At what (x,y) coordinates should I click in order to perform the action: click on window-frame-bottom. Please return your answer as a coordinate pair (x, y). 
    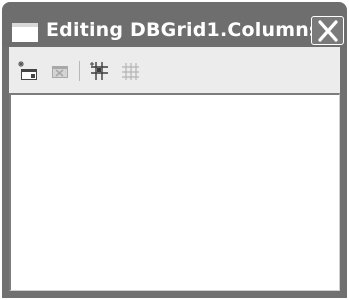
    Looking at the image, I should click on (174, 294).